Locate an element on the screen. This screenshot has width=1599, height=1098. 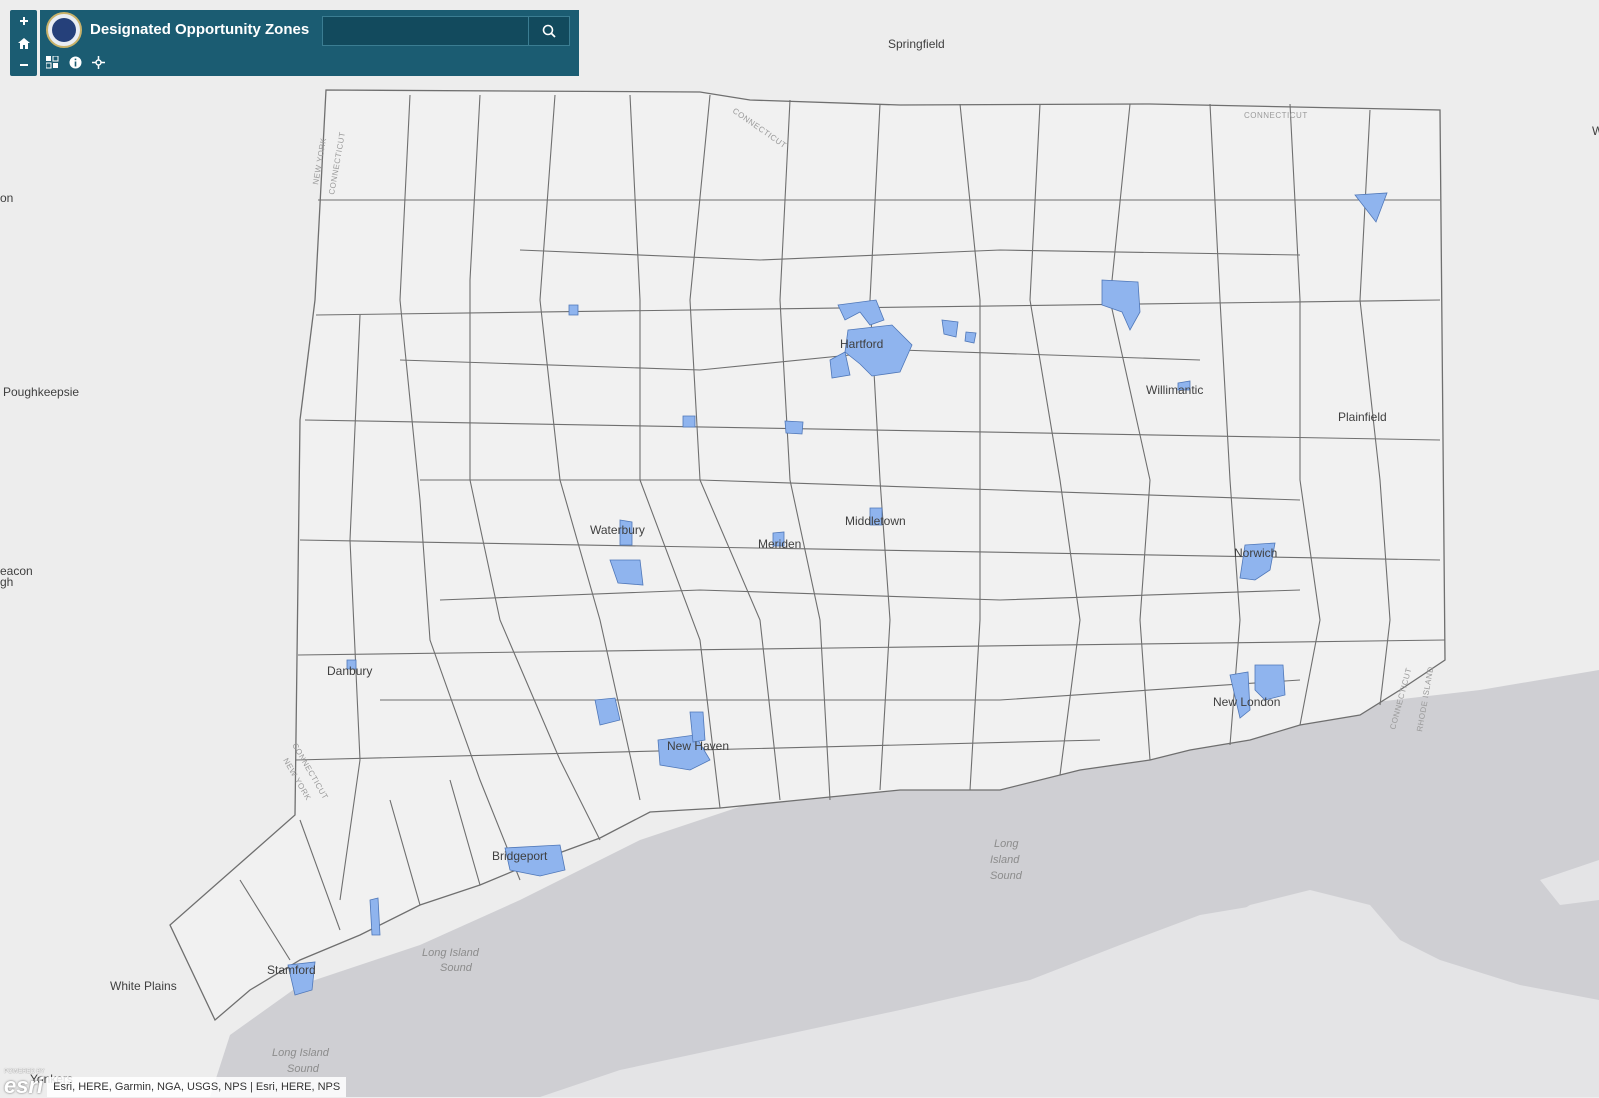
app-title: Designated Opportunity Zones is located at coordinates (200, 29).